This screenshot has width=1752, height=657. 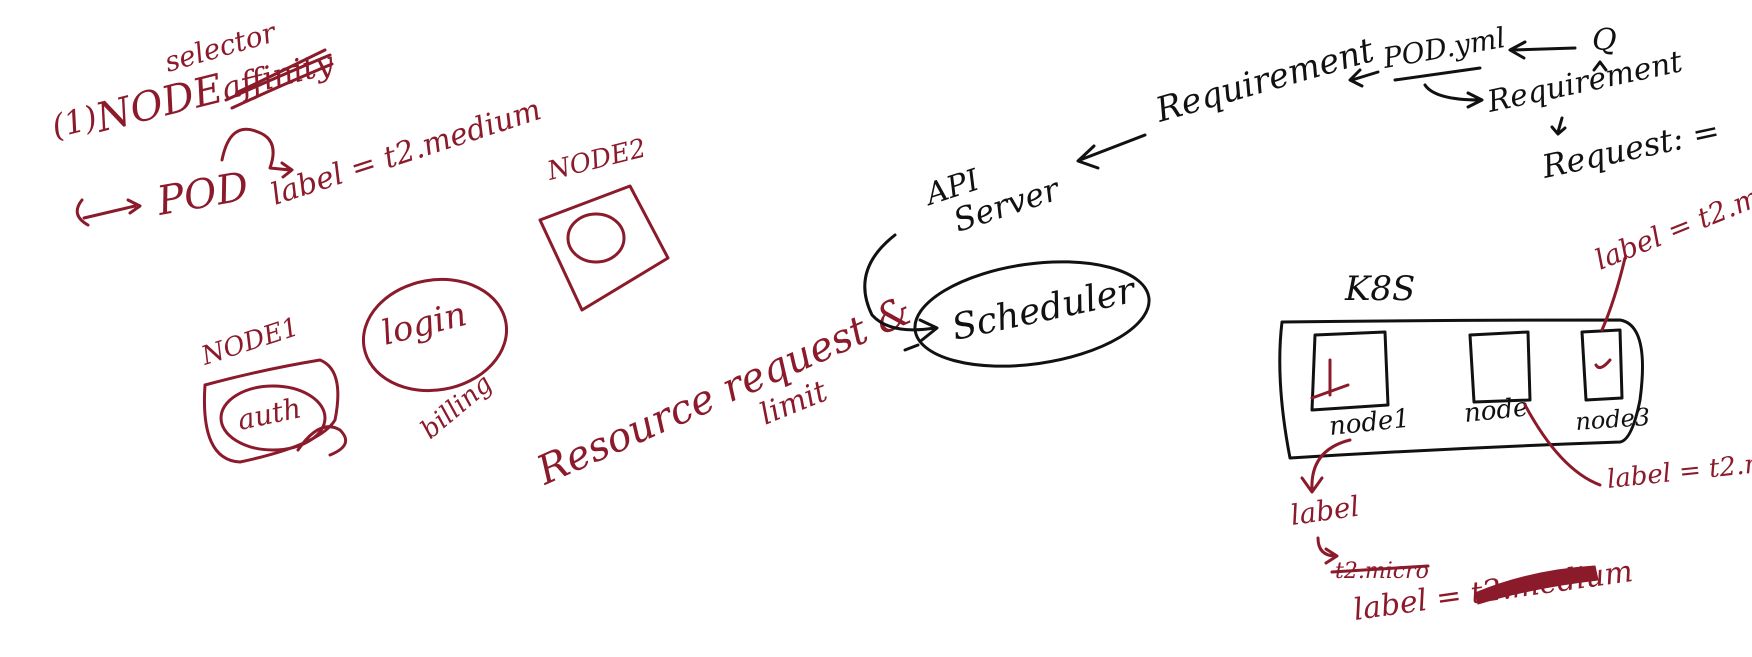 I want to click on resource-request-text: Resource request &, so click(x=723, y=390).